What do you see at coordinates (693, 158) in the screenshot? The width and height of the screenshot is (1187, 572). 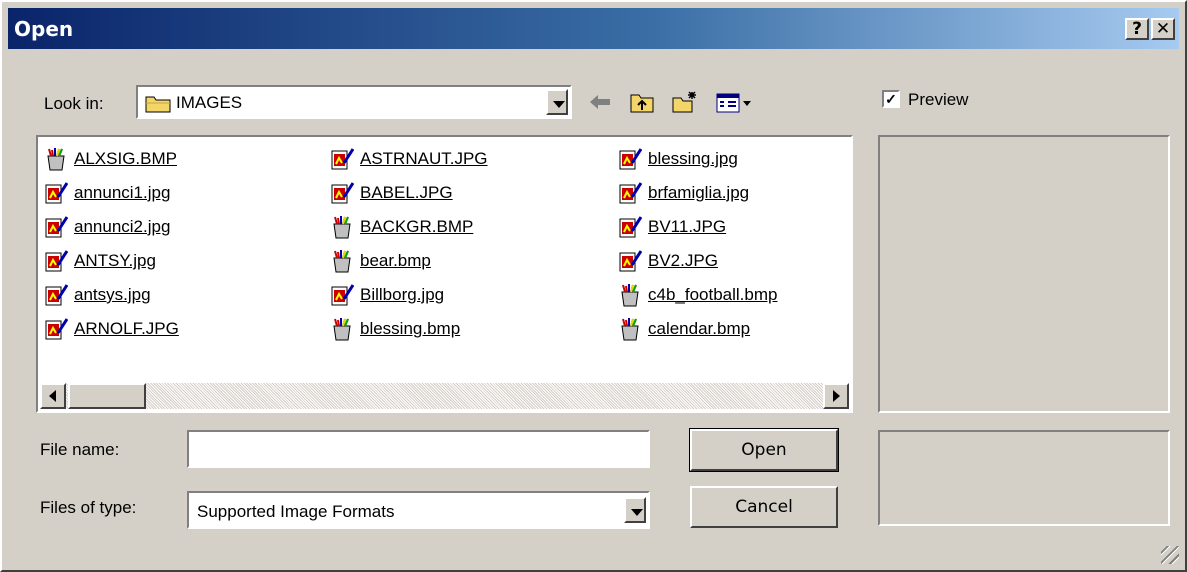 I see `file-name: blessing.jpg` at bounding box center [693, 158].